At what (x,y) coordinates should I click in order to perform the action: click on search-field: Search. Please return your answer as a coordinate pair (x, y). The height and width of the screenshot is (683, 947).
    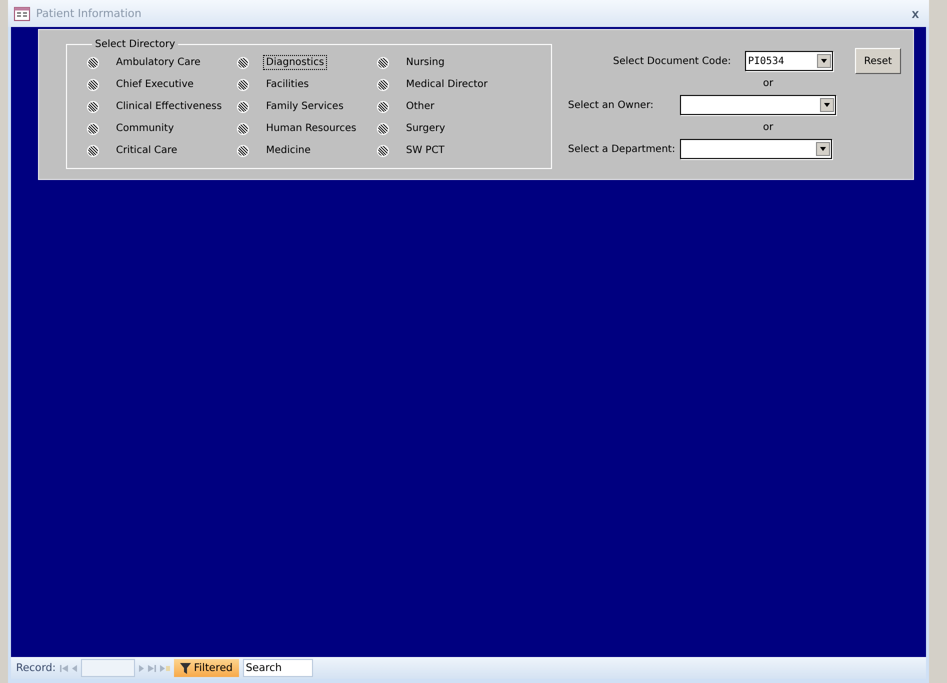
    Looking at the image, I should click on (277, 668).